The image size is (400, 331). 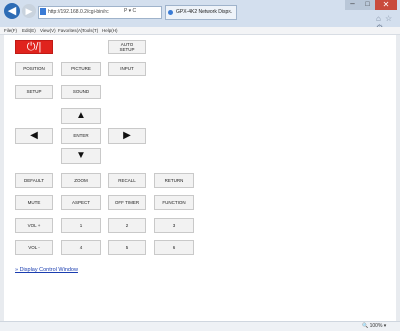 What do you see at coordinates (34, 47) in the screenshot?
I see `power-button: ⏻/|` at bounding box center [34, 47].